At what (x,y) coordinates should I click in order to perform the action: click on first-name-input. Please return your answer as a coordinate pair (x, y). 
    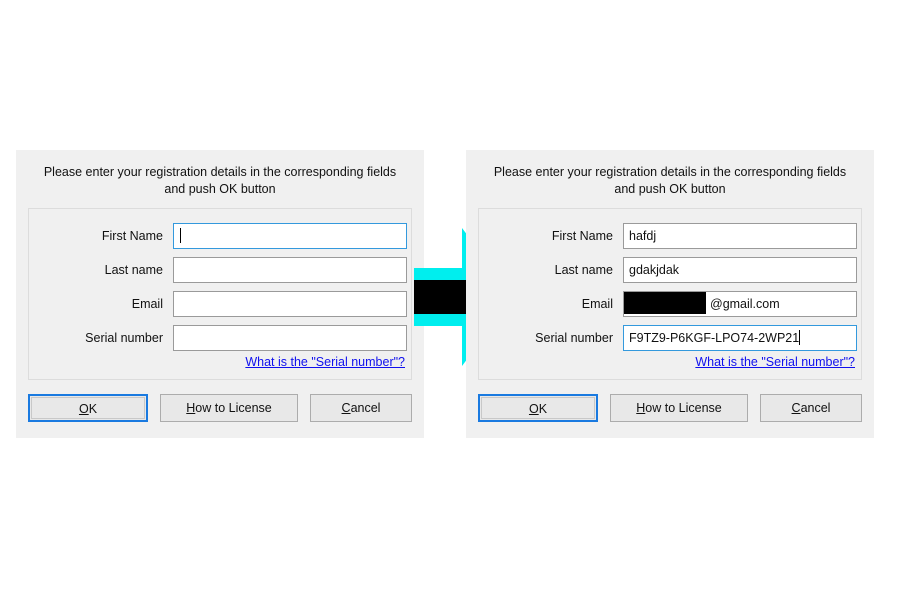
    Looking at the image, I should click on (290, 236).